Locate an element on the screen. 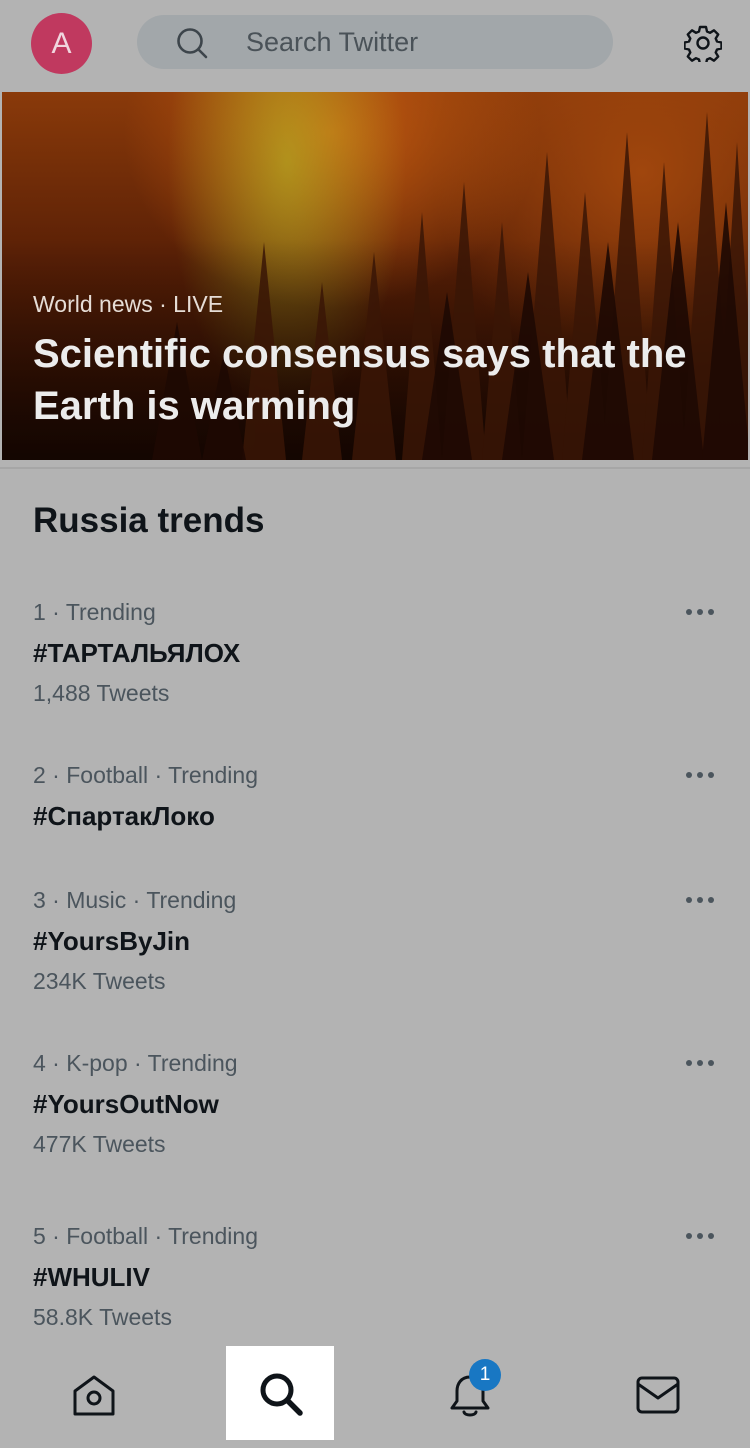 The height and width of the screenshot is (1448, 750). mail-icon is located at coordinates (658, 1395).